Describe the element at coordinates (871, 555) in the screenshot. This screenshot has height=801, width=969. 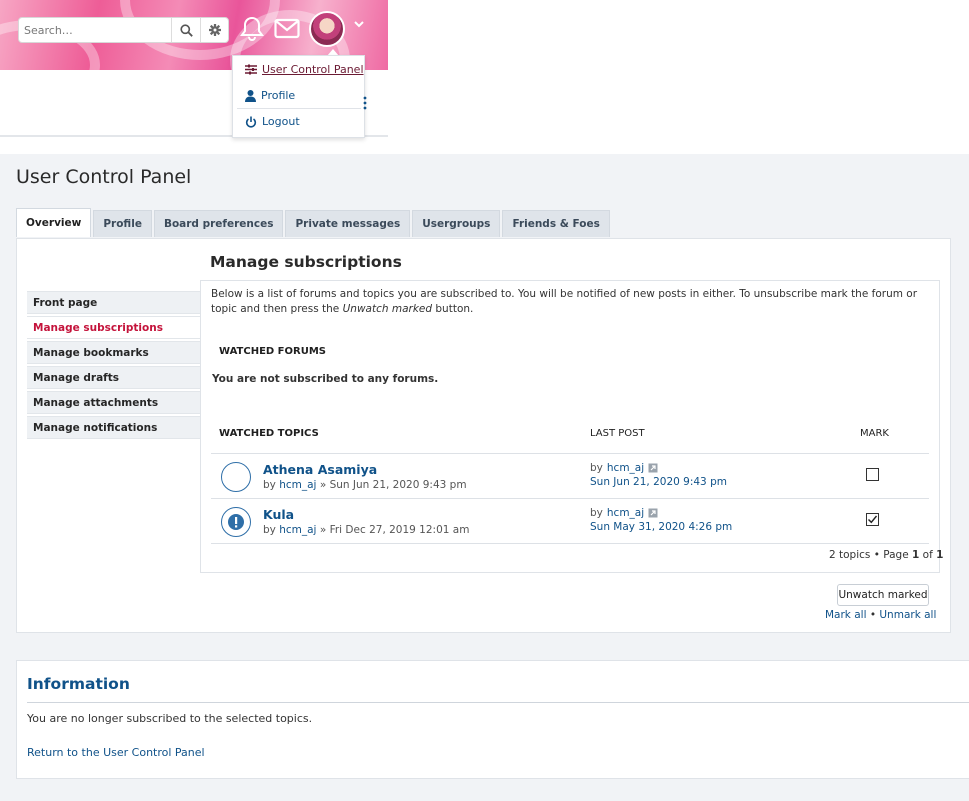
I see `pagination-prefix: 2 topics • Page` at that location.